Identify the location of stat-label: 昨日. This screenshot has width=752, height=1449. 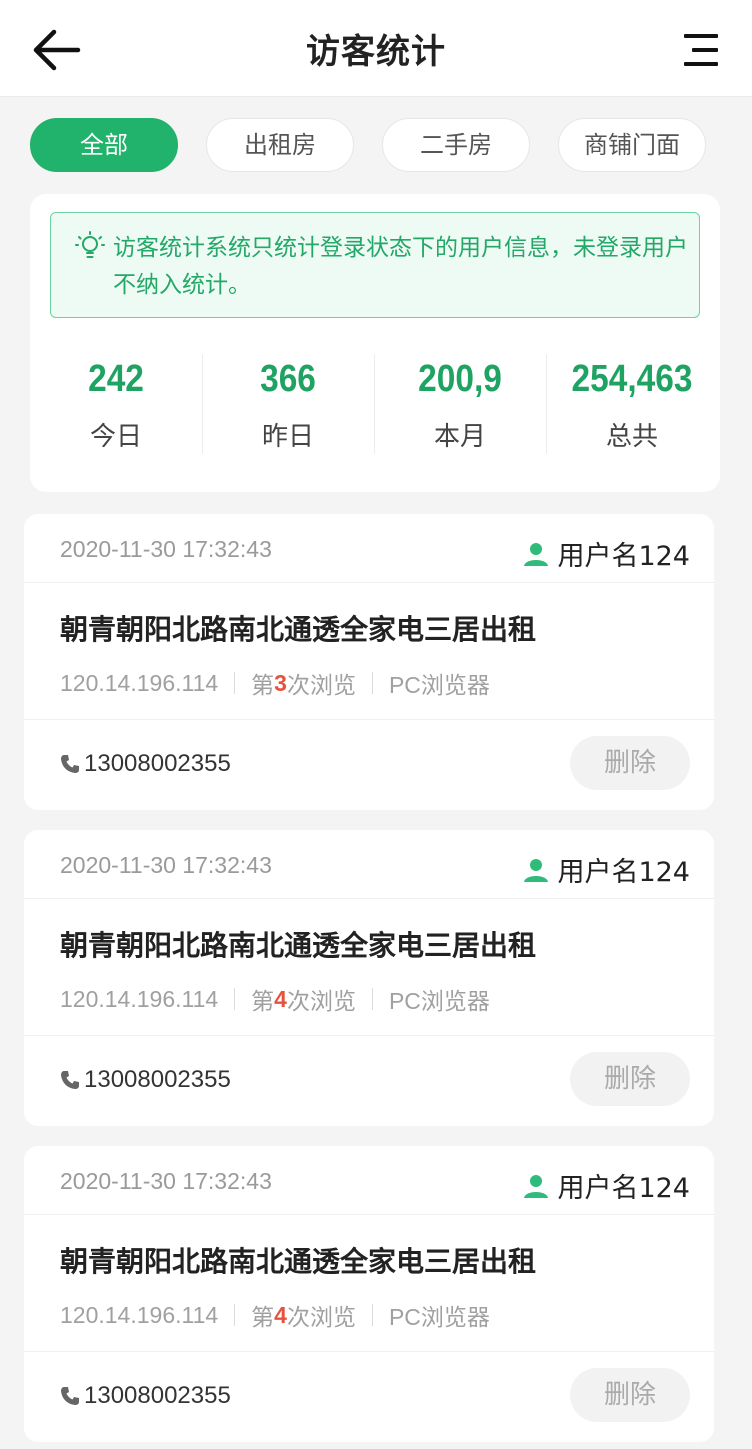
(287, 437).